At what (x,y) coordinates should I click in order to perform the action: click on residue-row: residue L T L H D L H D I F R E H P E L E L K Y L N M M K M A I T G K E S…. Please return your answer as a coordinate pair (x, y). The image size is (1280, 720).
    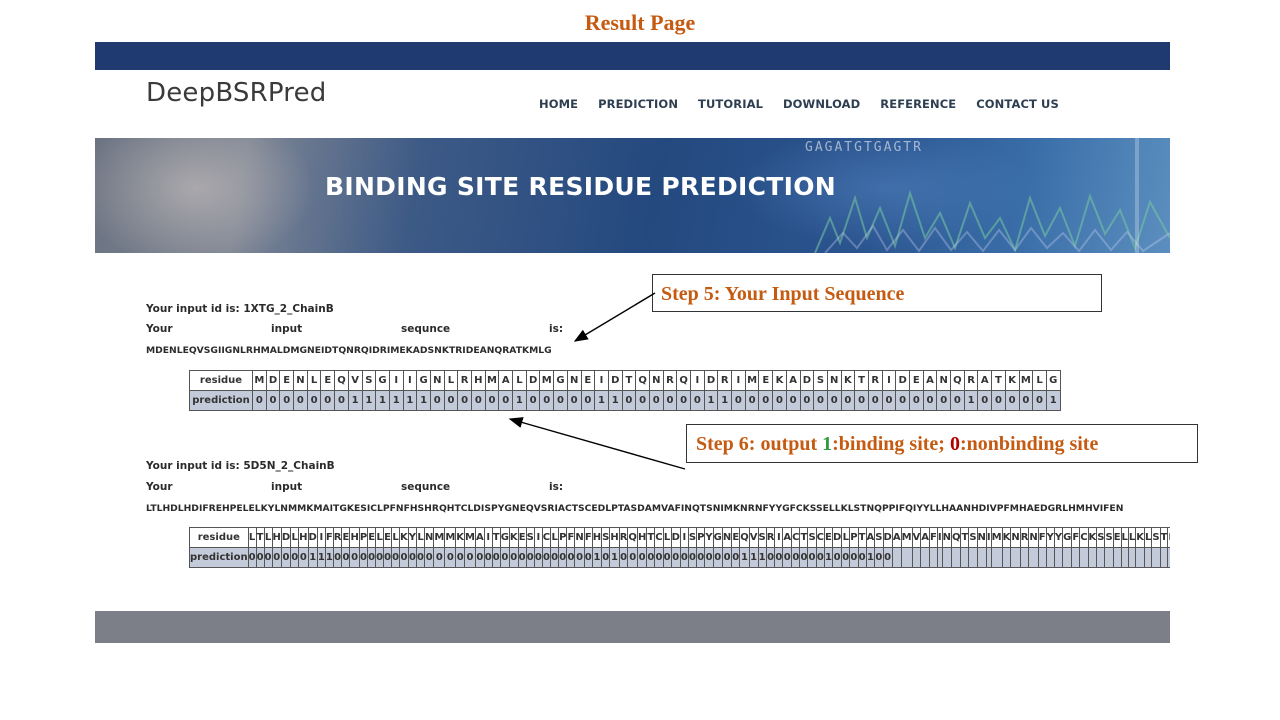
    Looking at the image, I should click on (679, 537).